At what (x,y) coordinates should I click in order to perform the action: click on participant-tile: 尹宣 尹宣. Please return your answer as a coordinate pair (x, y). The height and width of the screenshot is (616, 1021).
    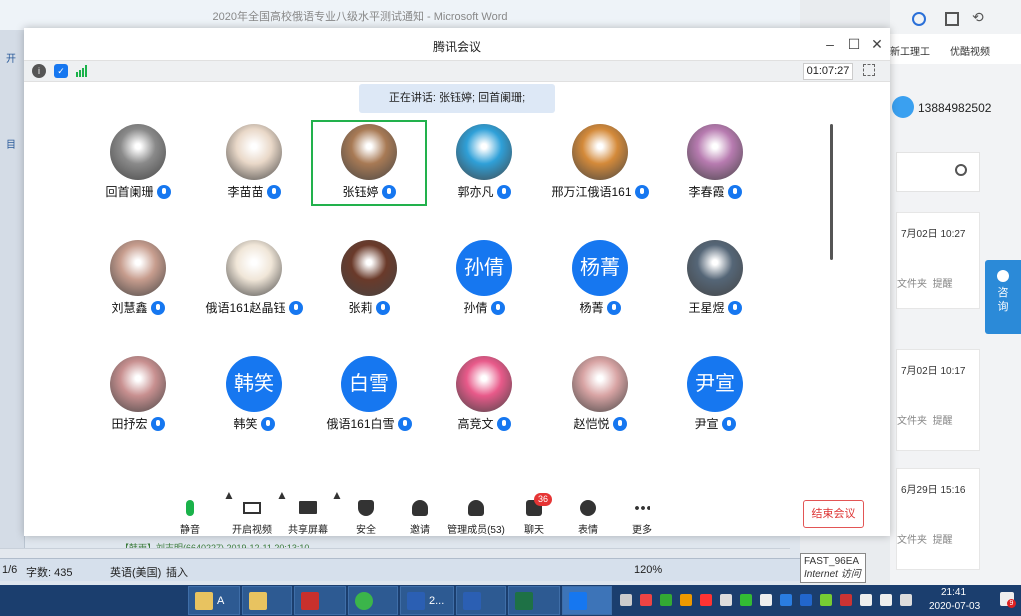
    Looking at the image, I should click on (715, 395).